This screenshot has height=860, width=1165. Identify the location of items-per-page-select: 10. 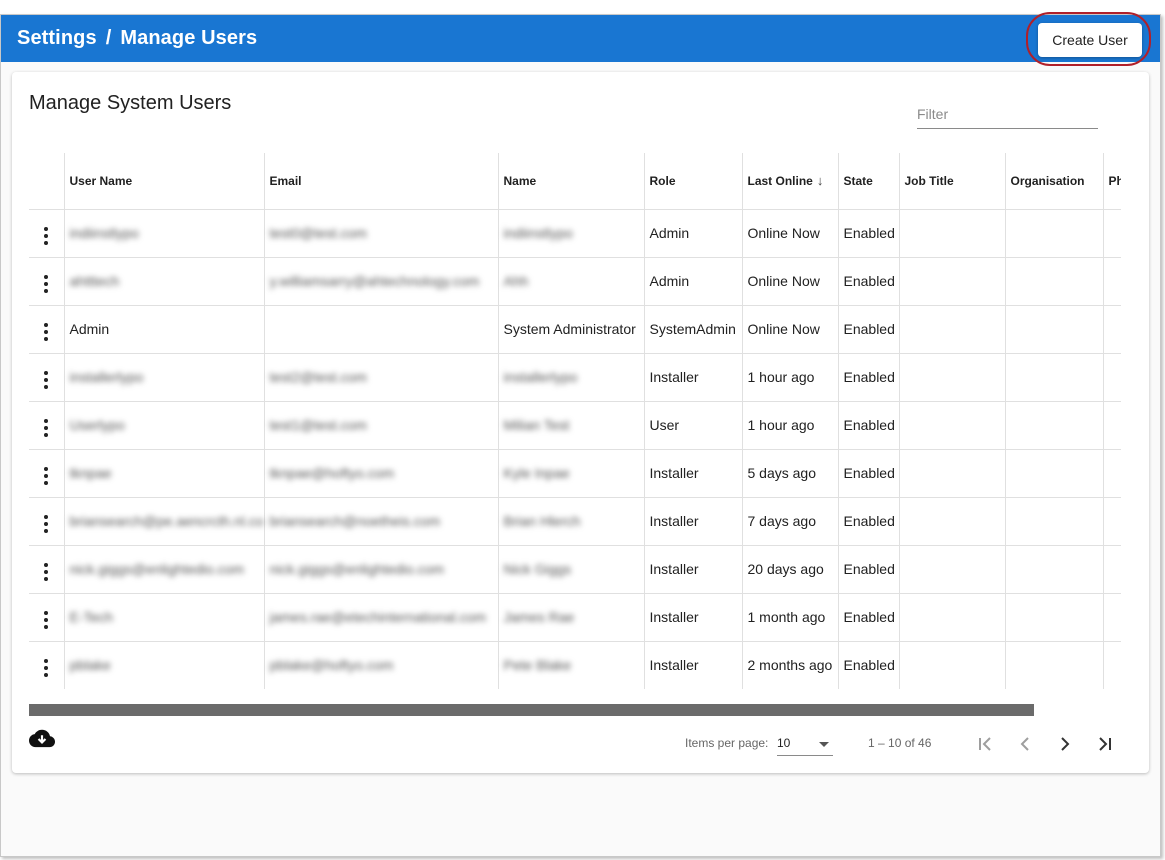
(805, 744).